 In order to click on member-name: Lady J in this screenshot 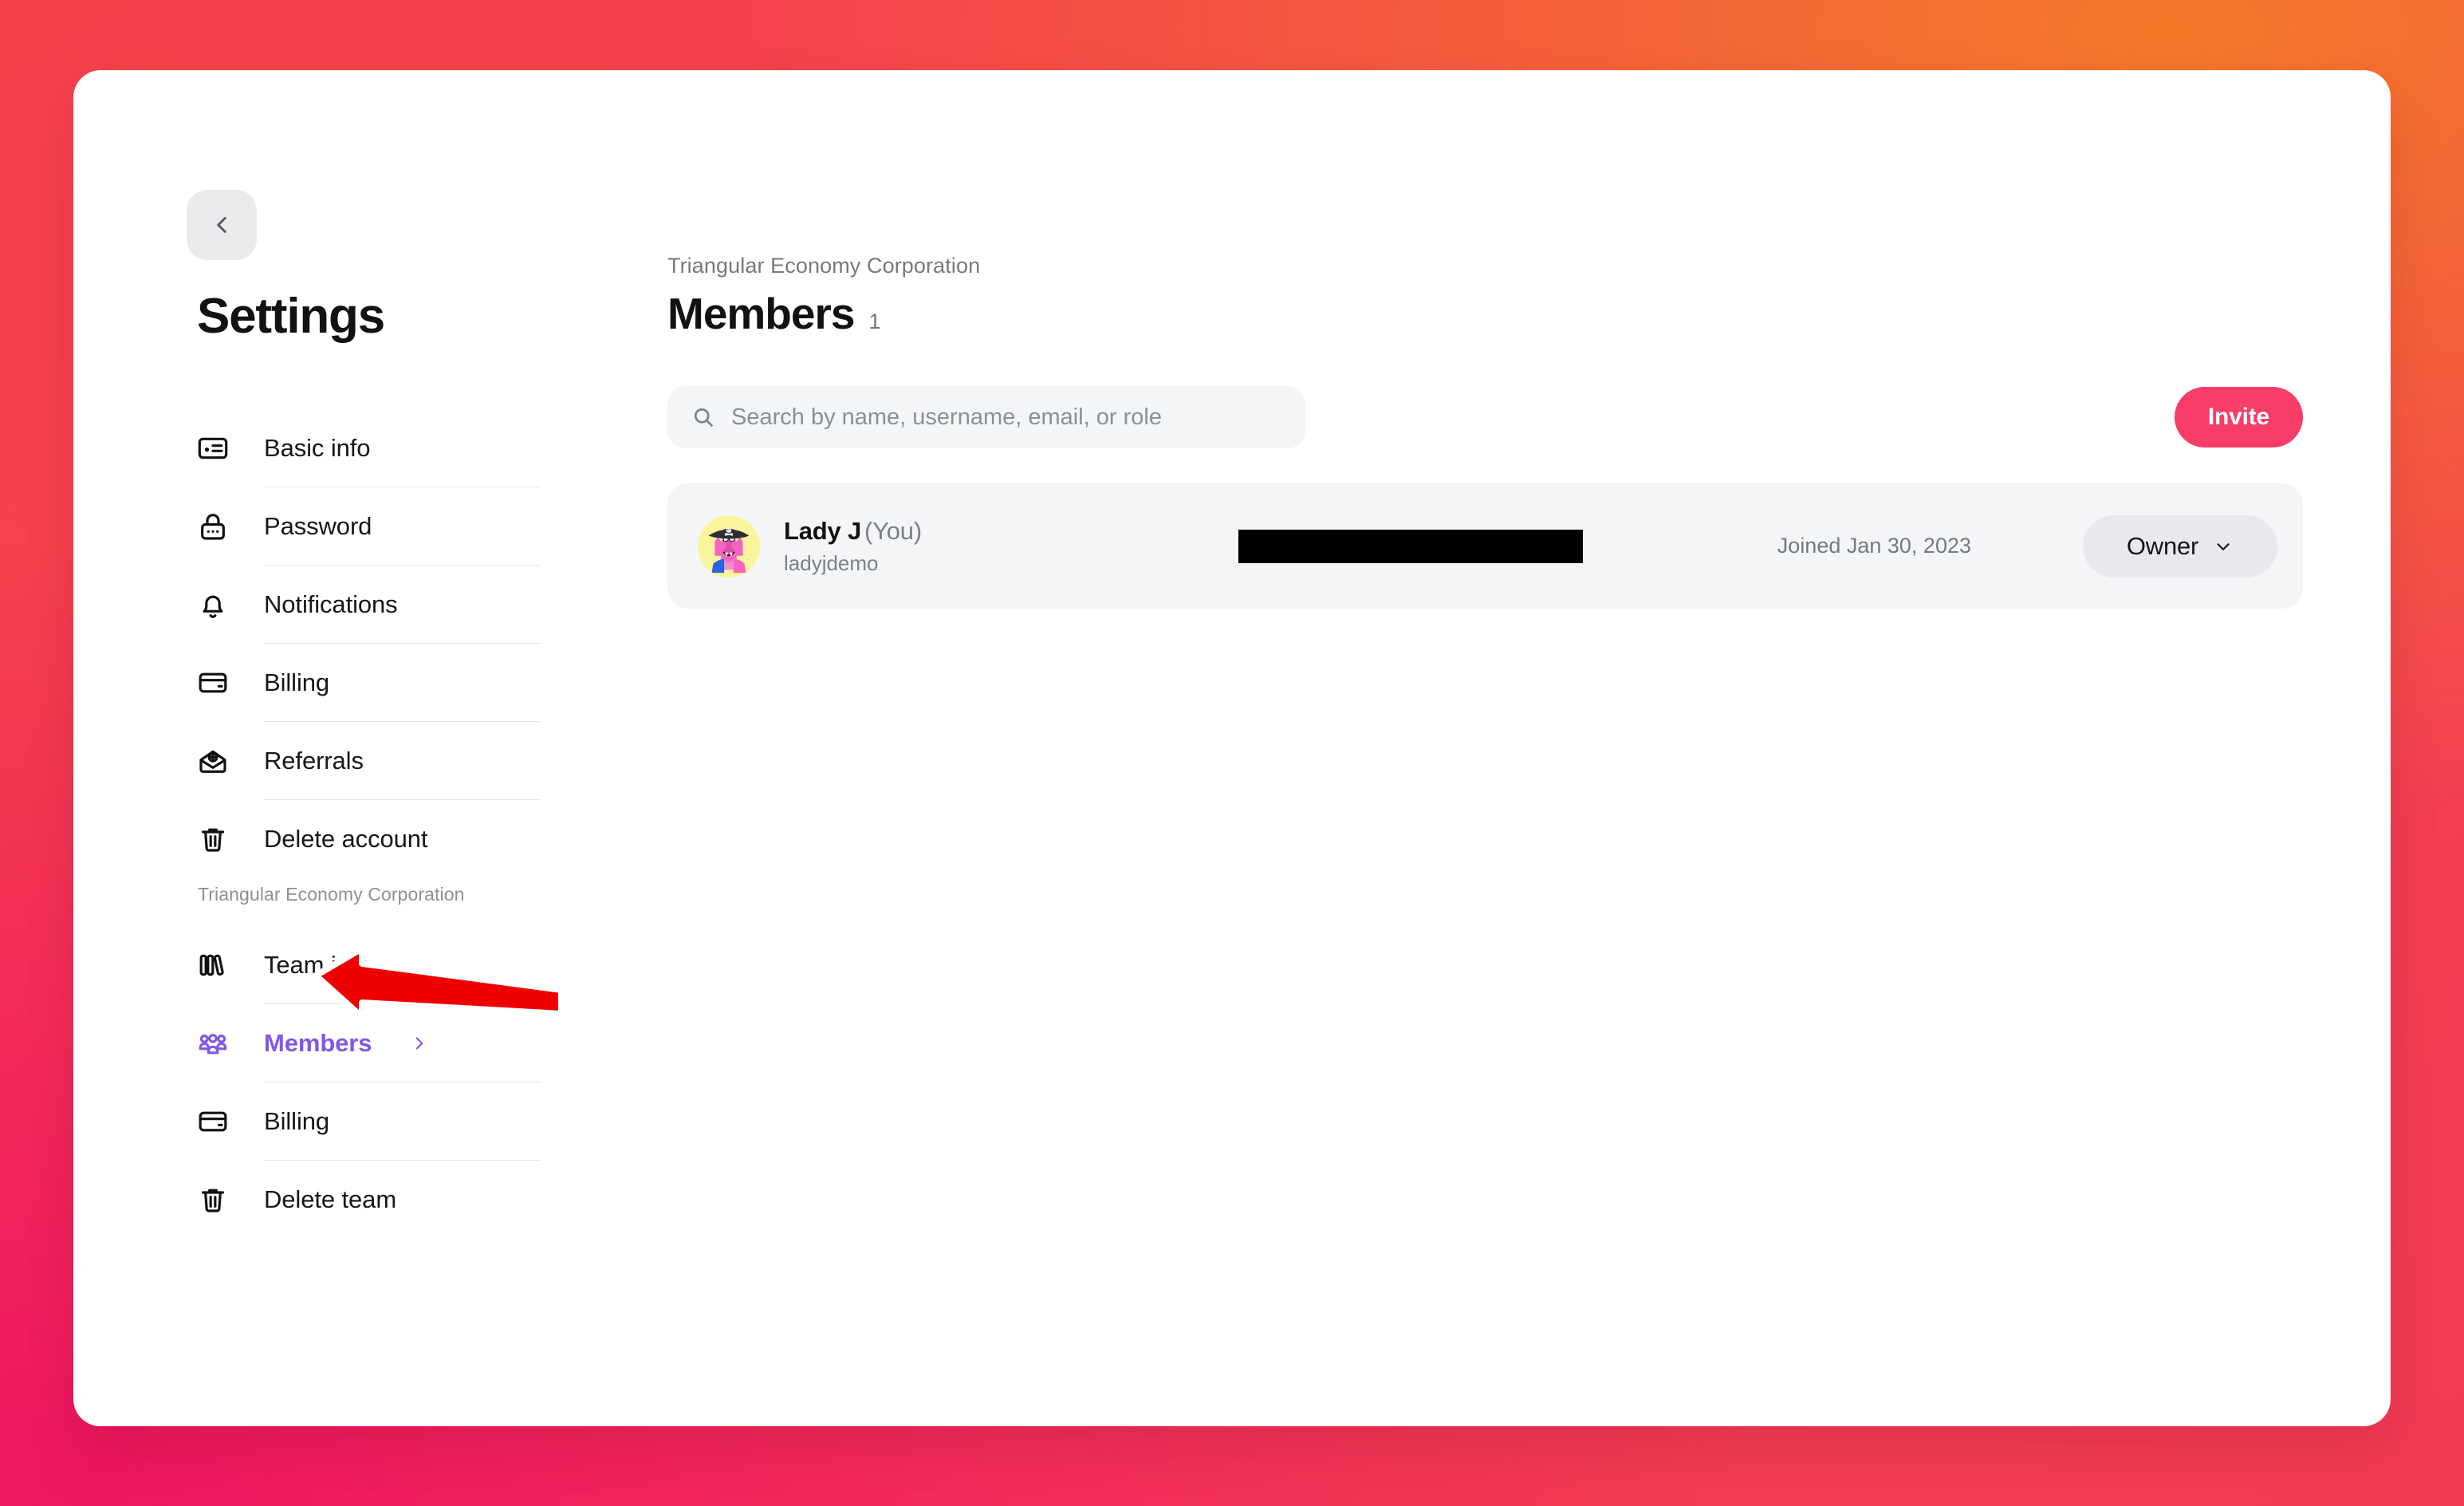, I will do `click(823, 530)`.